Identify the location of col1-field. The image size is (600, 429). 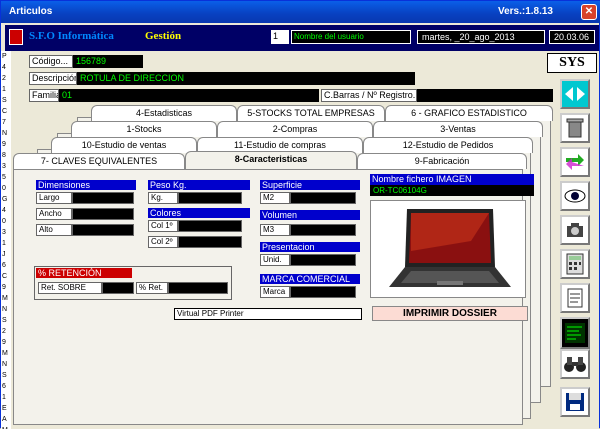
(210, 226).